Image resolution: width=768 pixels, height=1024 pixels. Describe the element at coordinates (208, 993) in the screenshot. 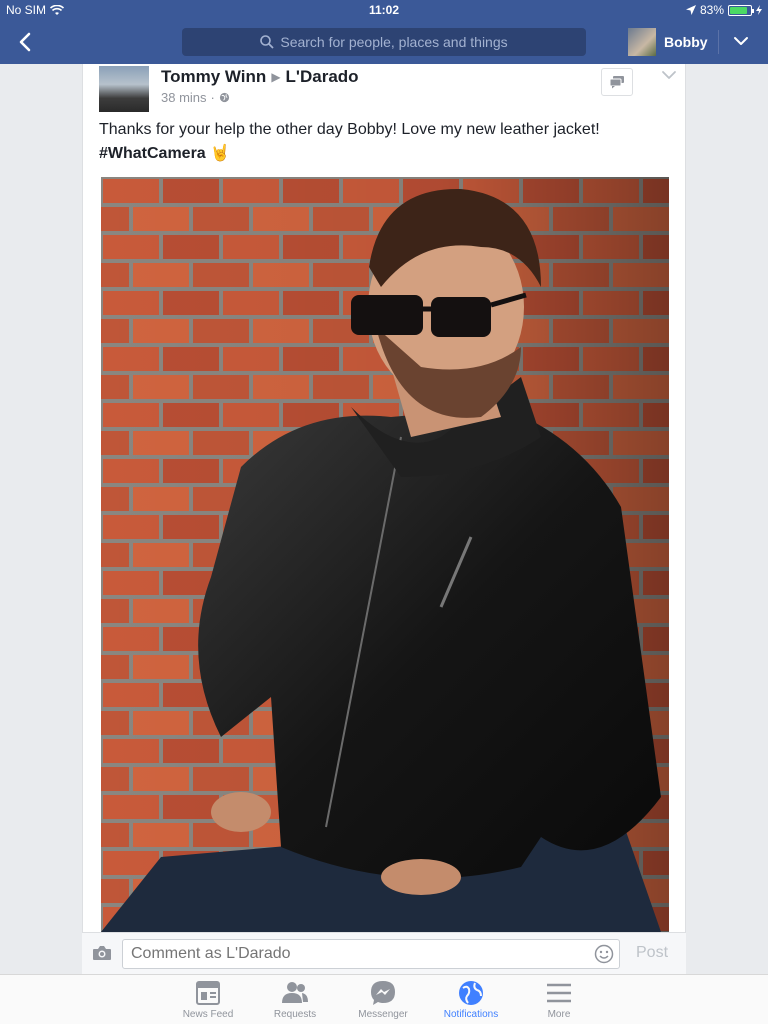

I see `news-feed-icon` at that location.